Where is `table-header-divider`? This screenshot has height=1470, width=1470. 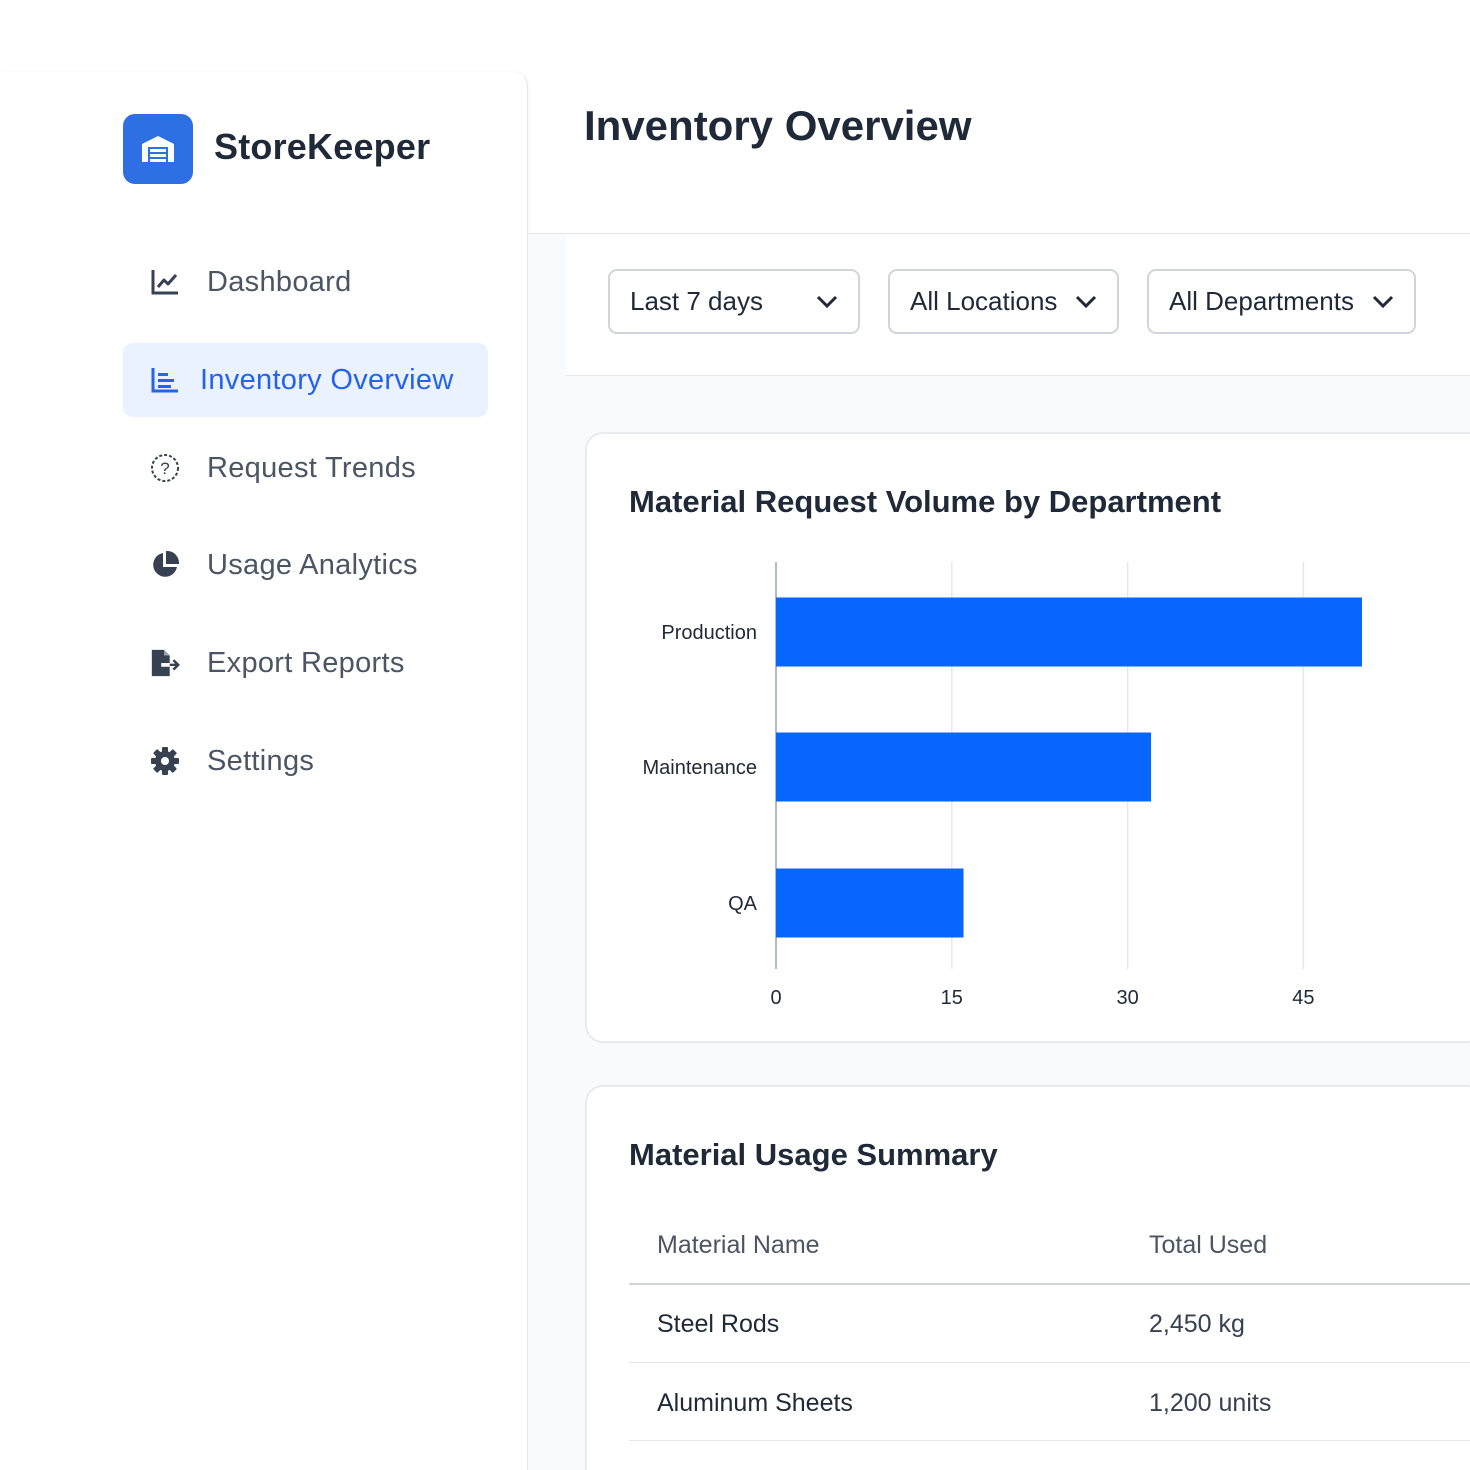
table-header-divider is located at coordinates (1049, 1284).